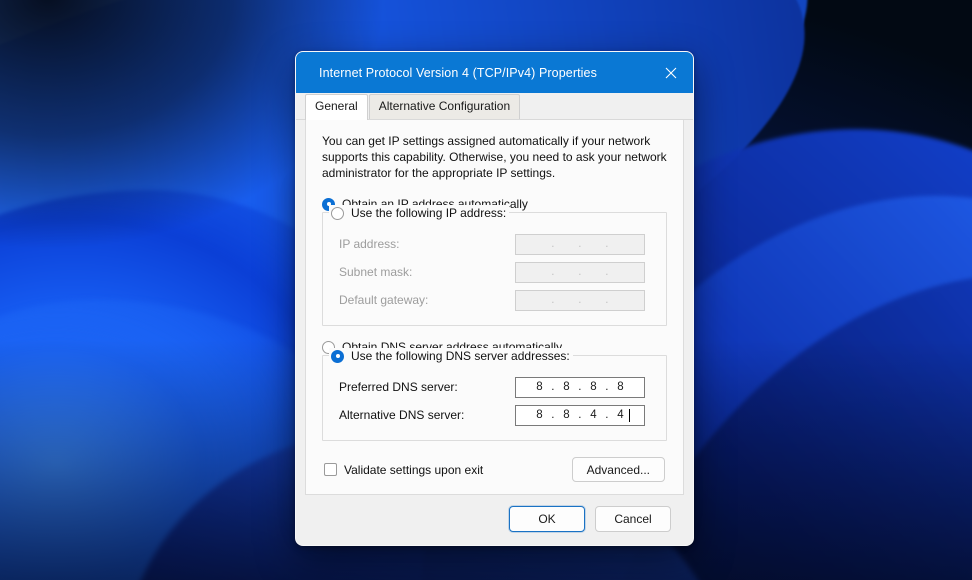 This screenshot has width=972, height=580. Describe the element at coordinates (336, 107) in the screenshot. I see `tab-general: General` at that location.